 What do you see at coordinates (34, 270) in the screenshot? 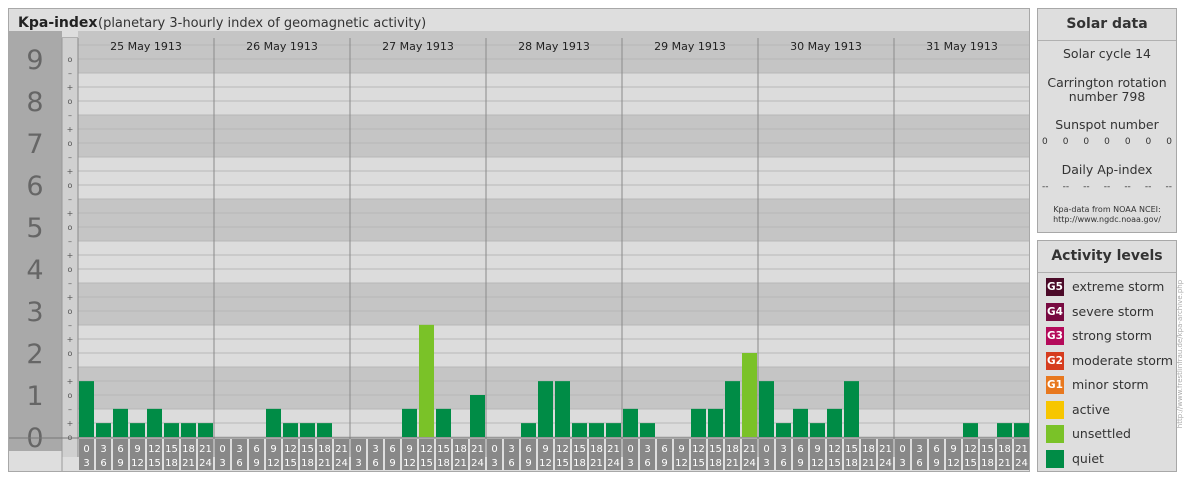
I see `y-tick-label: 4` at bounding box center [34, 270].